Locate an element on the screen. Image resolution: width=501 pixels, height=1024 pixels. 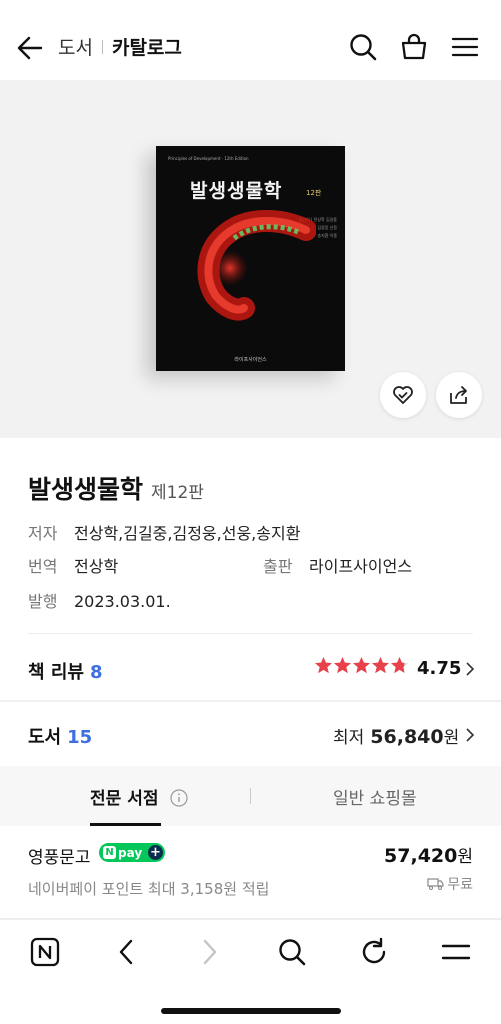
book-title: 발생생물학 is located at coordinates (86, 489).